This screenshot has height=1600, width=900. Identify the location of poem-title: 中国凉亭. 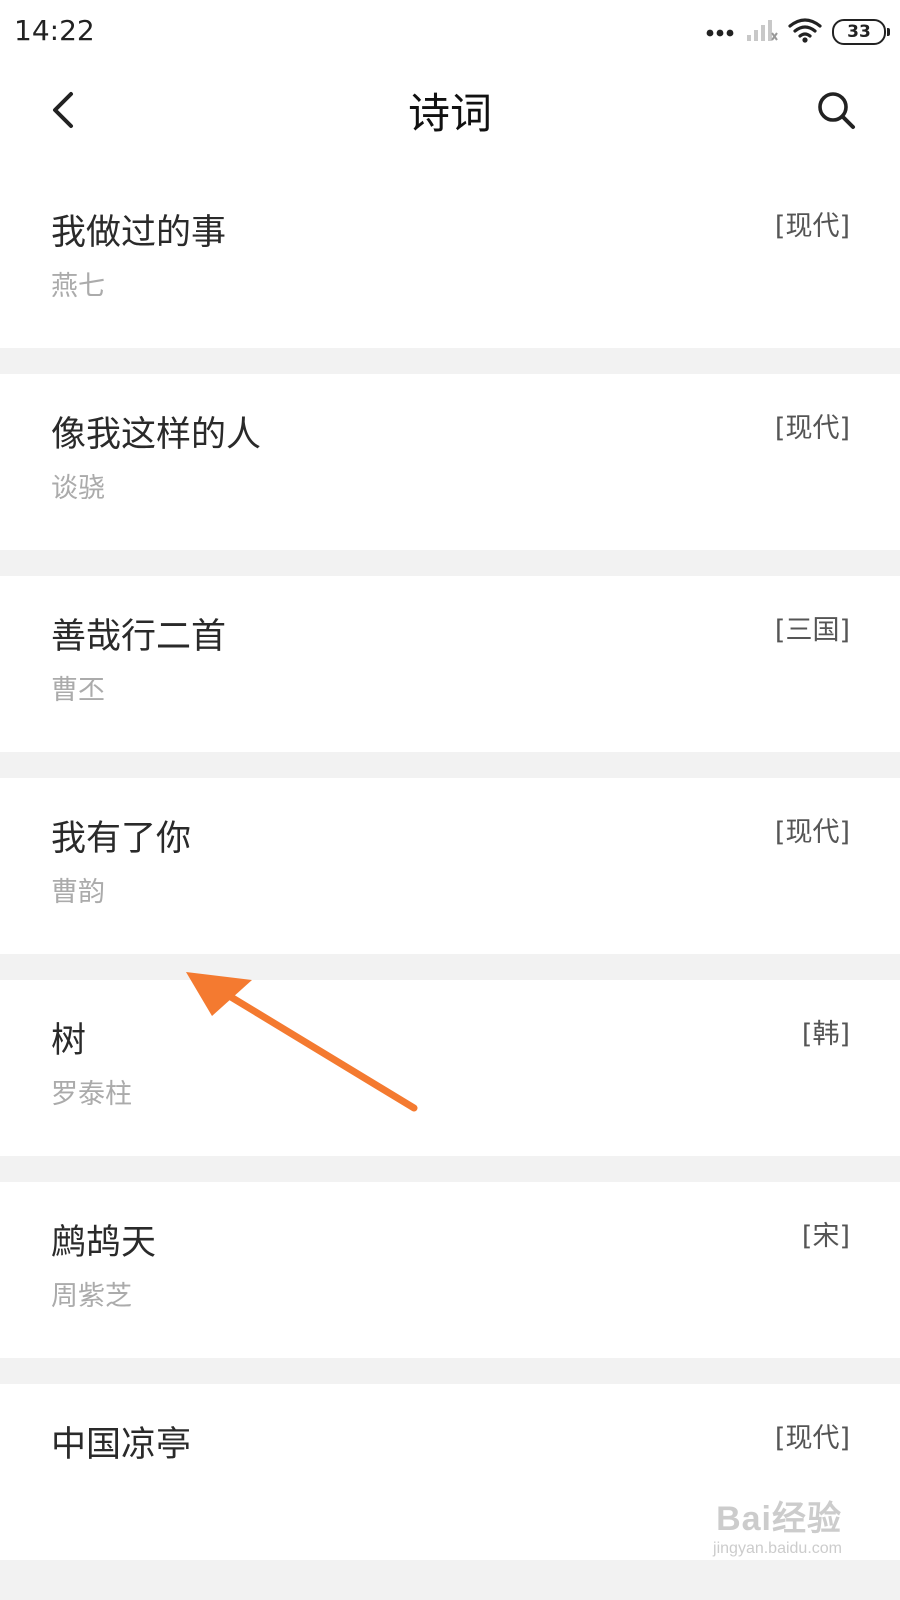
(121, 1445).